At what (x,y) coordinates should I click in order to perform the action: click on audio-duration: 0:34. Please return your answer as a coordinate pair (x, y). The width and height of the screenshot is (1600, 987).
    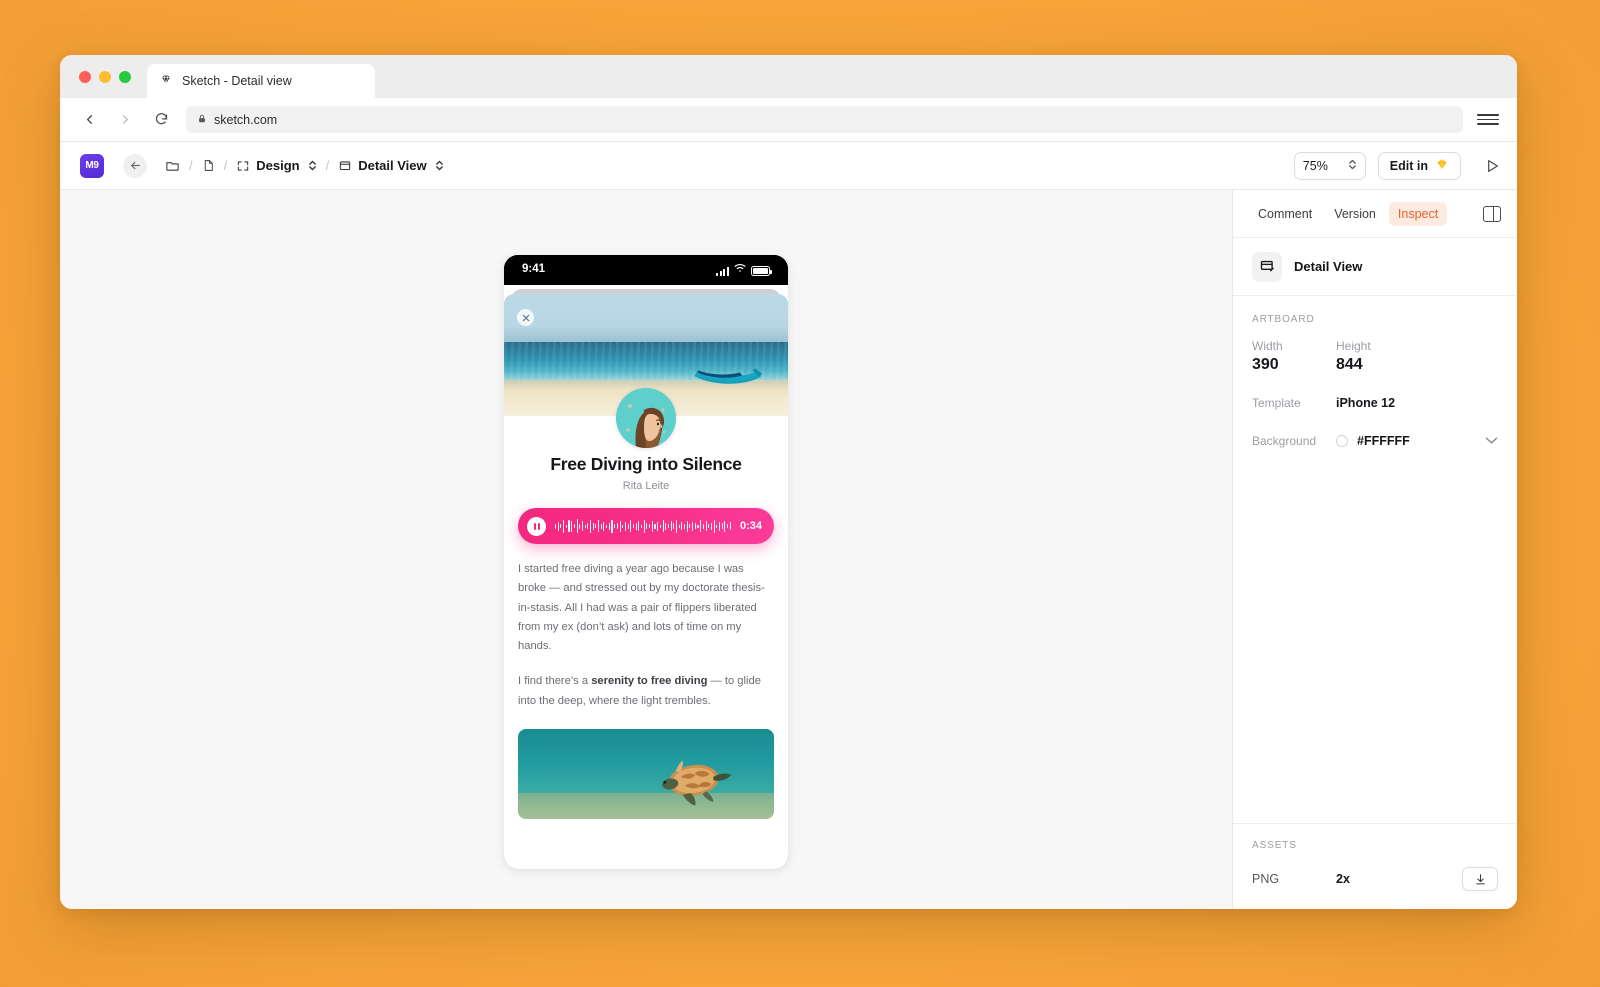
    Looking at the image, I should click on (750, 526).